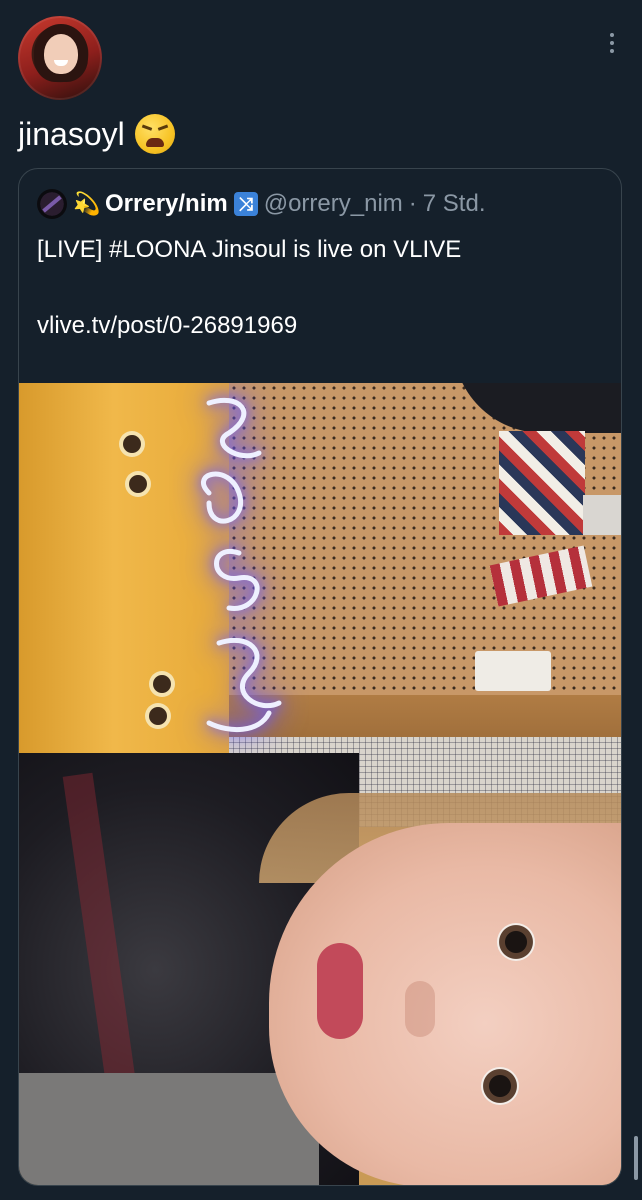 The width and height of the screenshot is (642, 1200). Describe the element at coordinates (71, 134) in the screenshot. I see `tweet-text-content: jinasoyl` at that location.